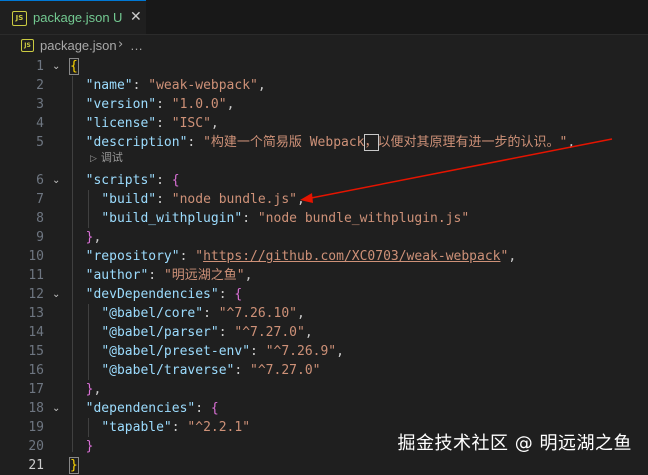  Describe the element at coordinates (36, 294) in the screenshot. I see `line-number: 12` at that location.